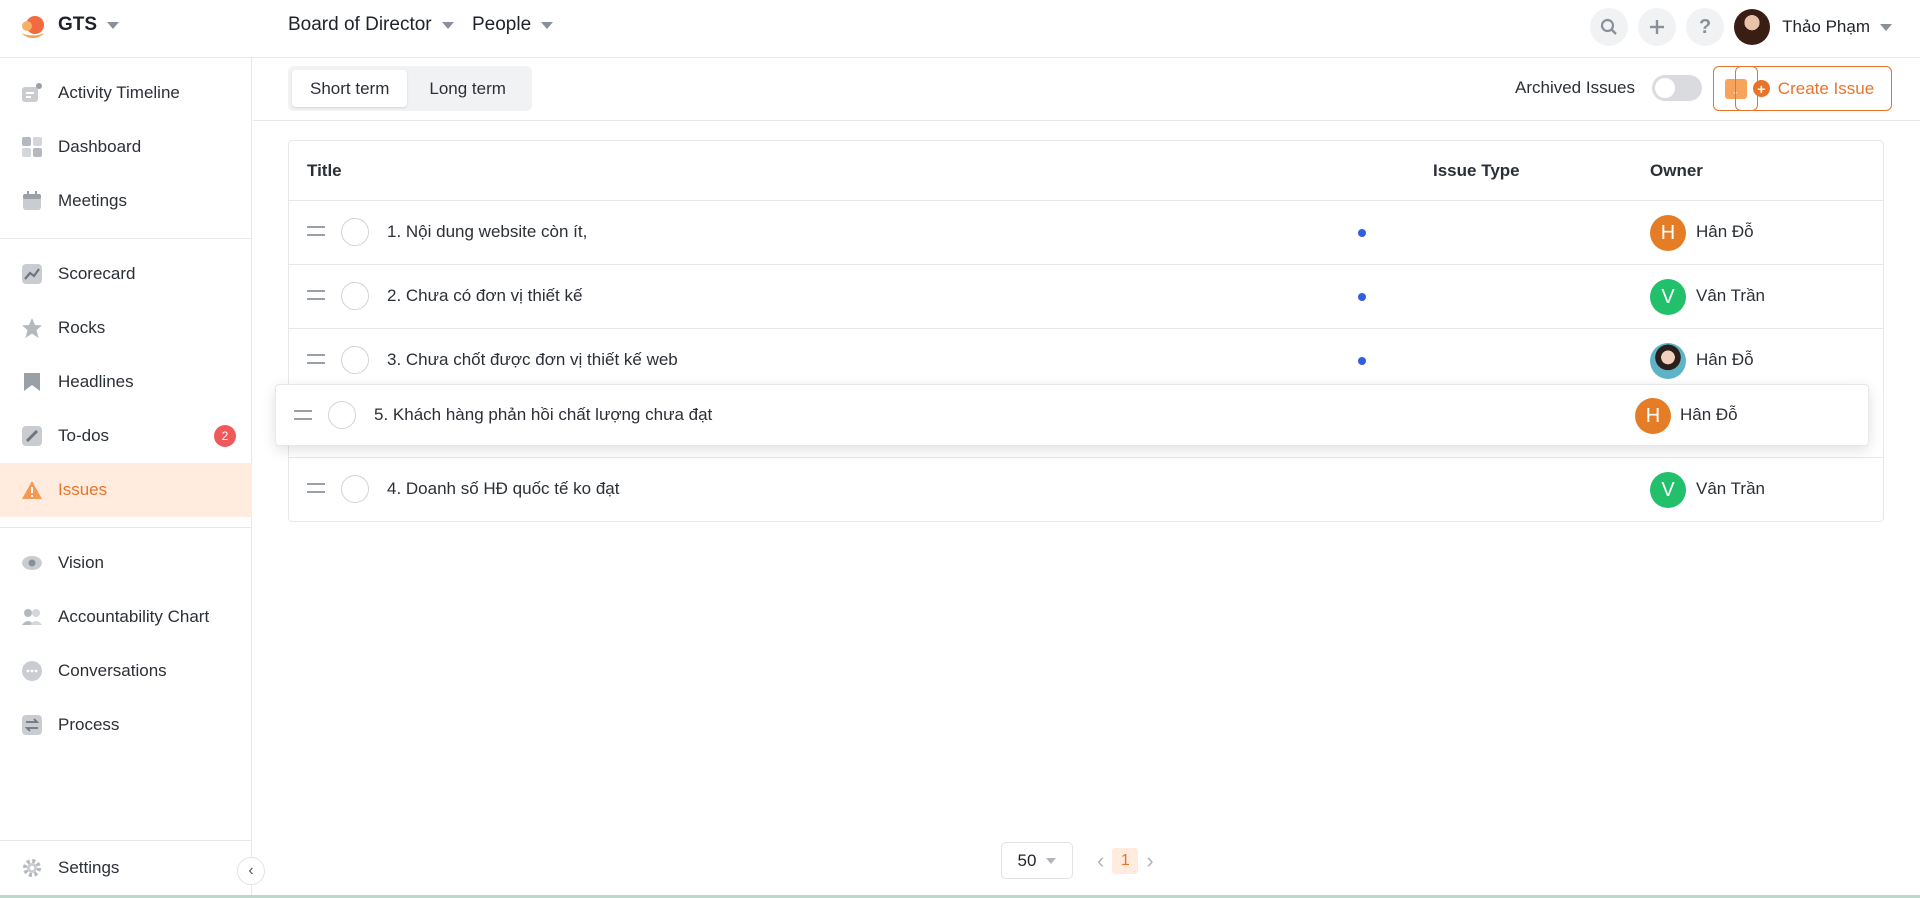 The width and height of the screenshot is (1920, 898). I want to click on table-row: 1. Nội dung website còn ít, H Hân Đỗ, so click(1086, 232).